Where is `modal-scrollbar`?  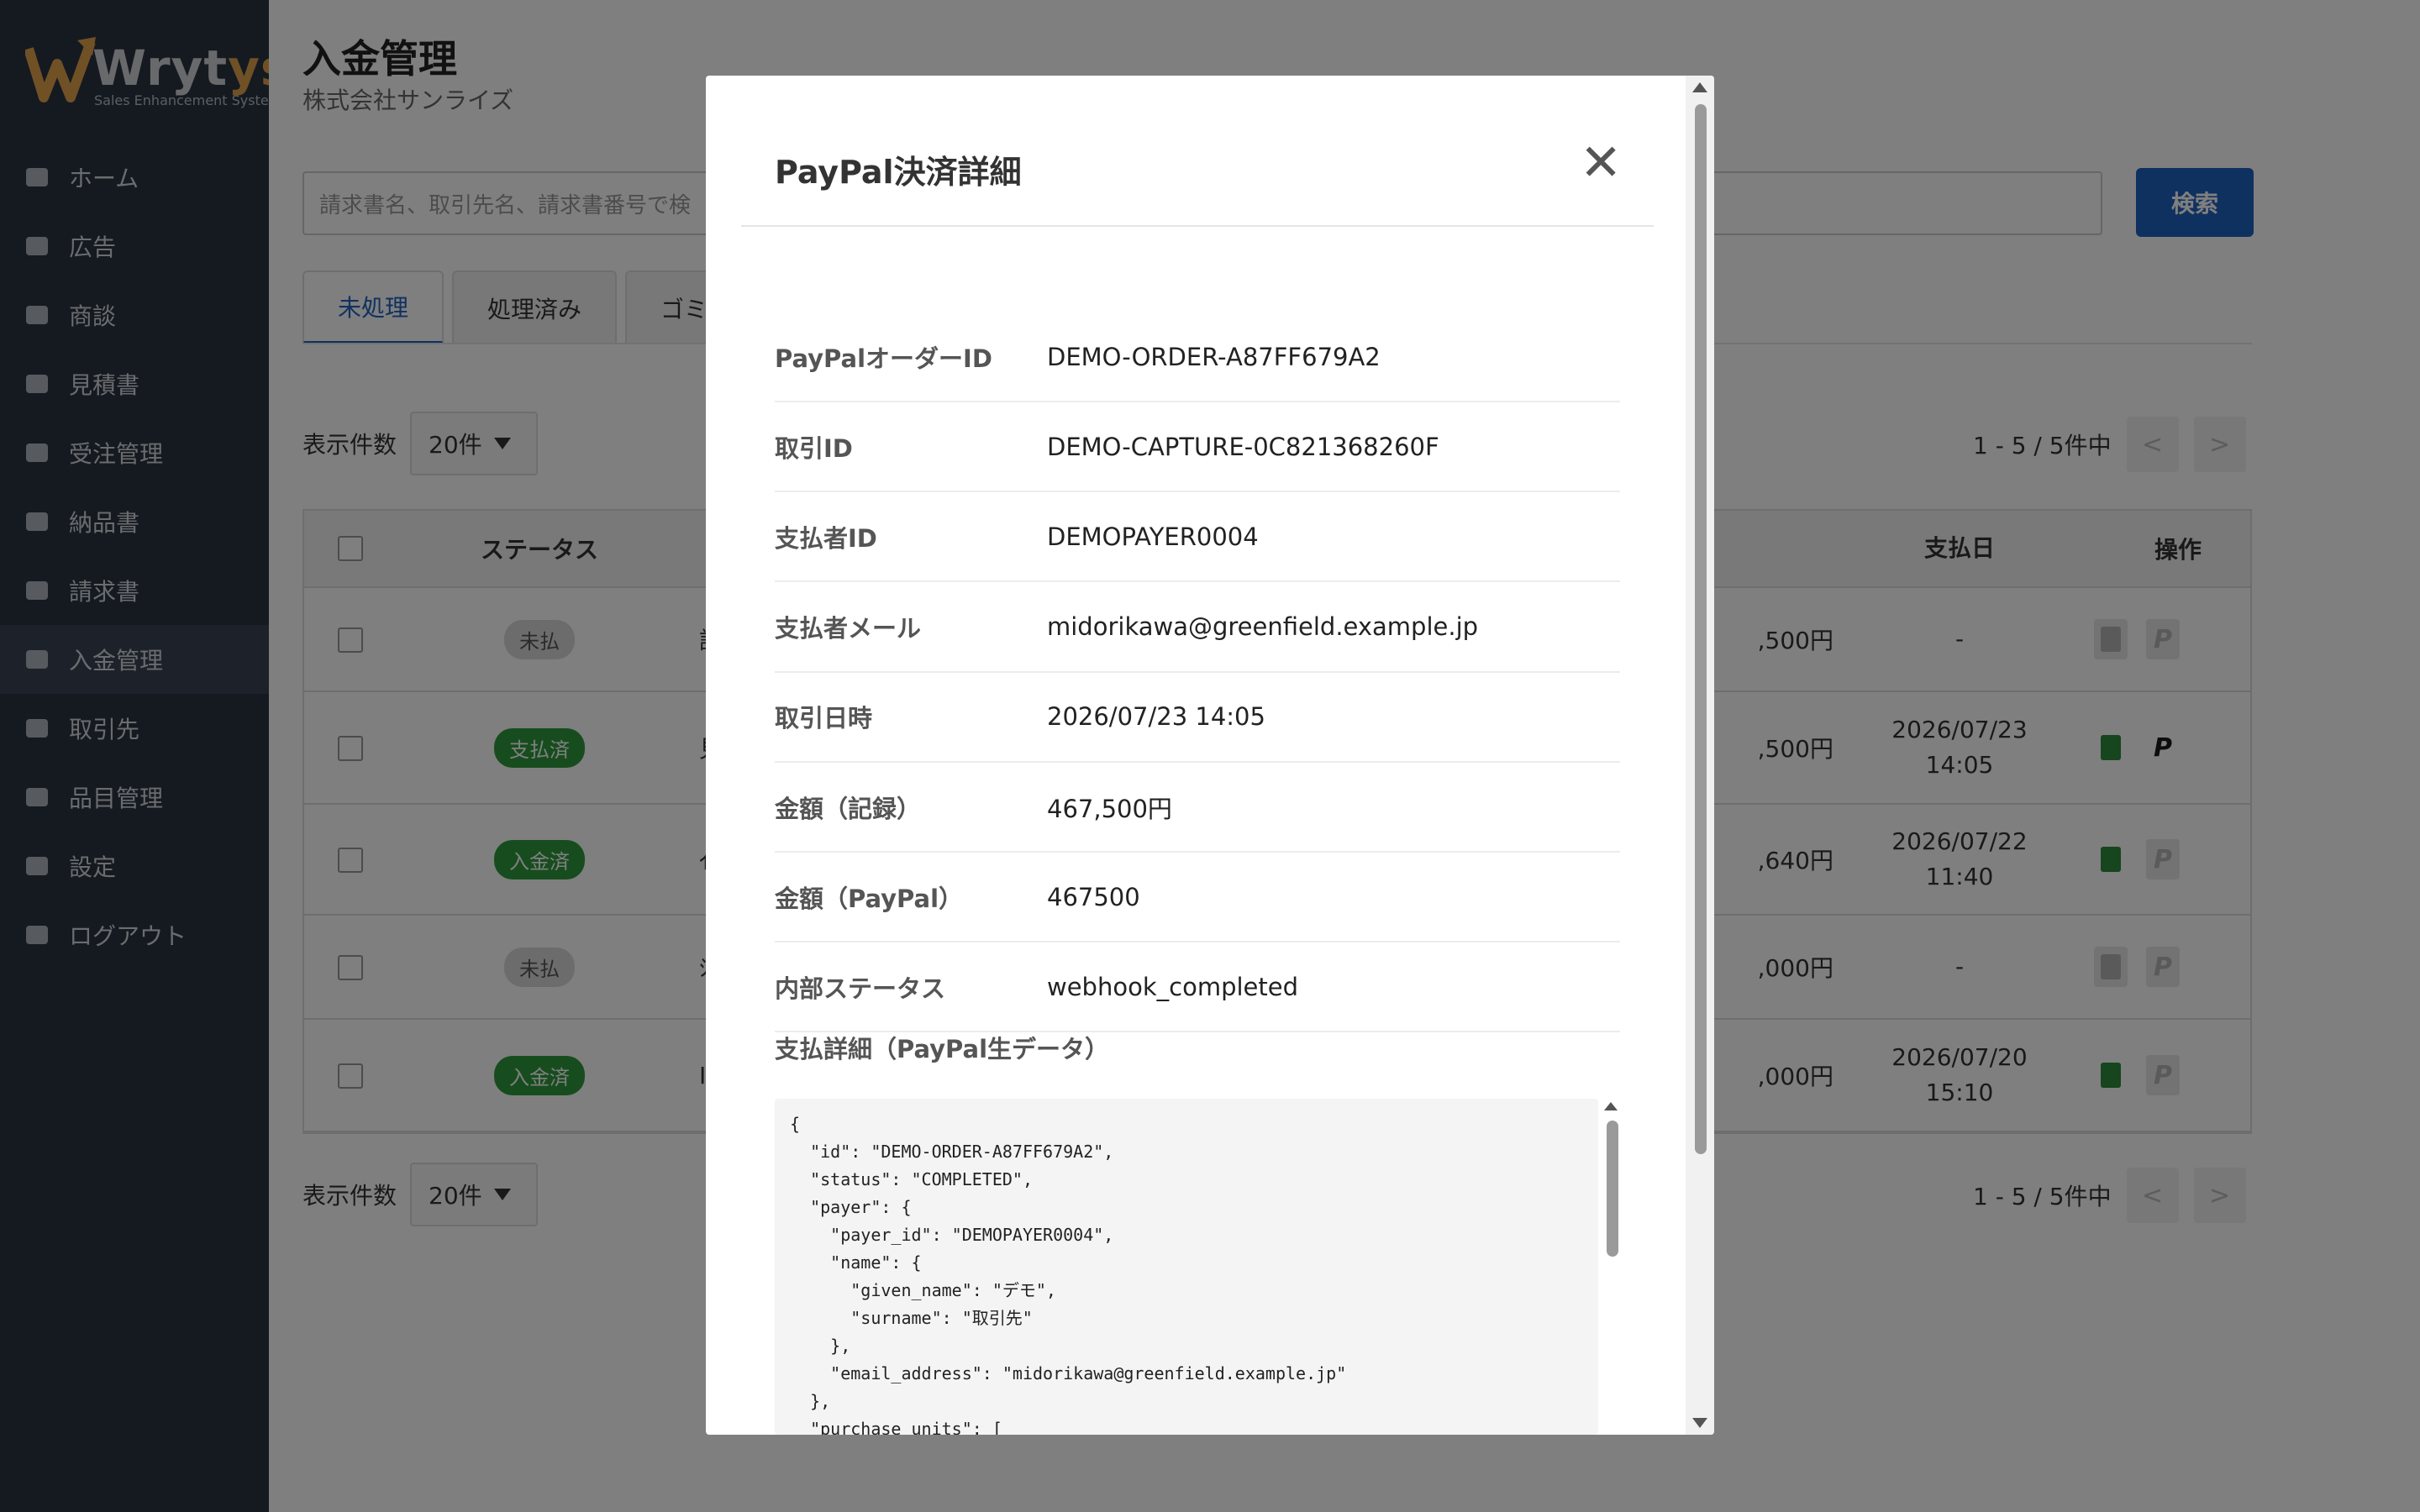
modal-scrollbar is located at coordinates (1700, 755).